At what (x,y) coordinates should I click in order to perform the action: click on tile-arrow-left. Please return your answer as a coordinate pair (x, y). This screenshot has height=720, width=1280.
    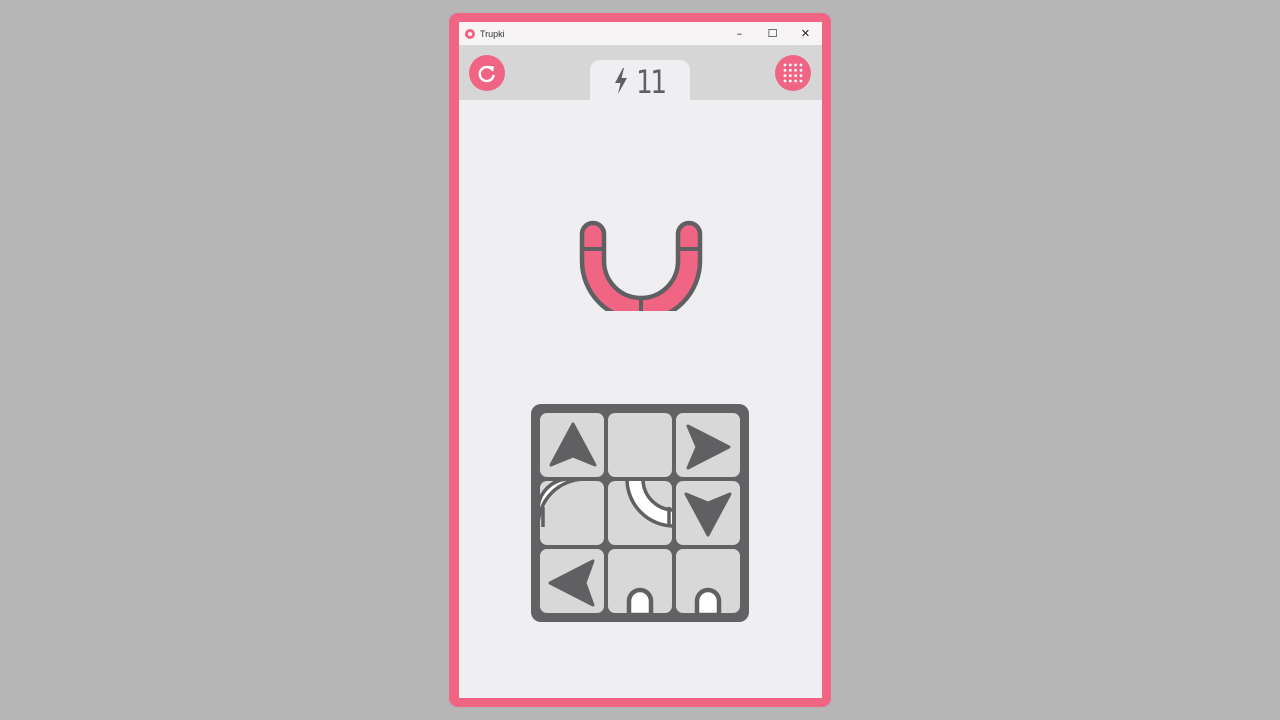
    Looking at the image, I should click on (572, 581).